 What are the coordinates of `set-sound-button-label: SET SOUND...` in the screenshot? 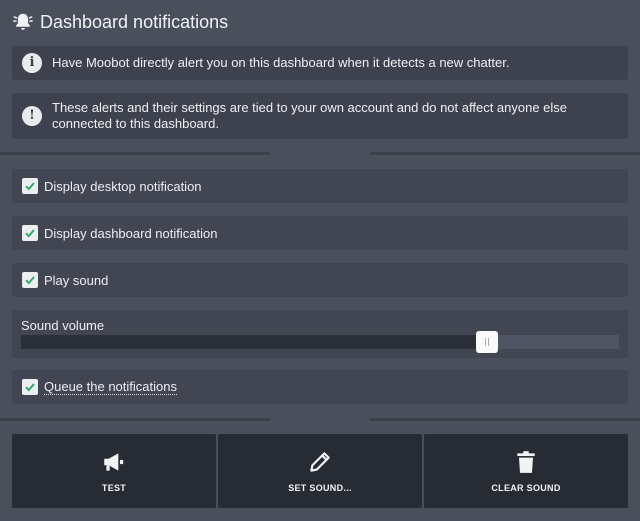 It's located at (320, 488).